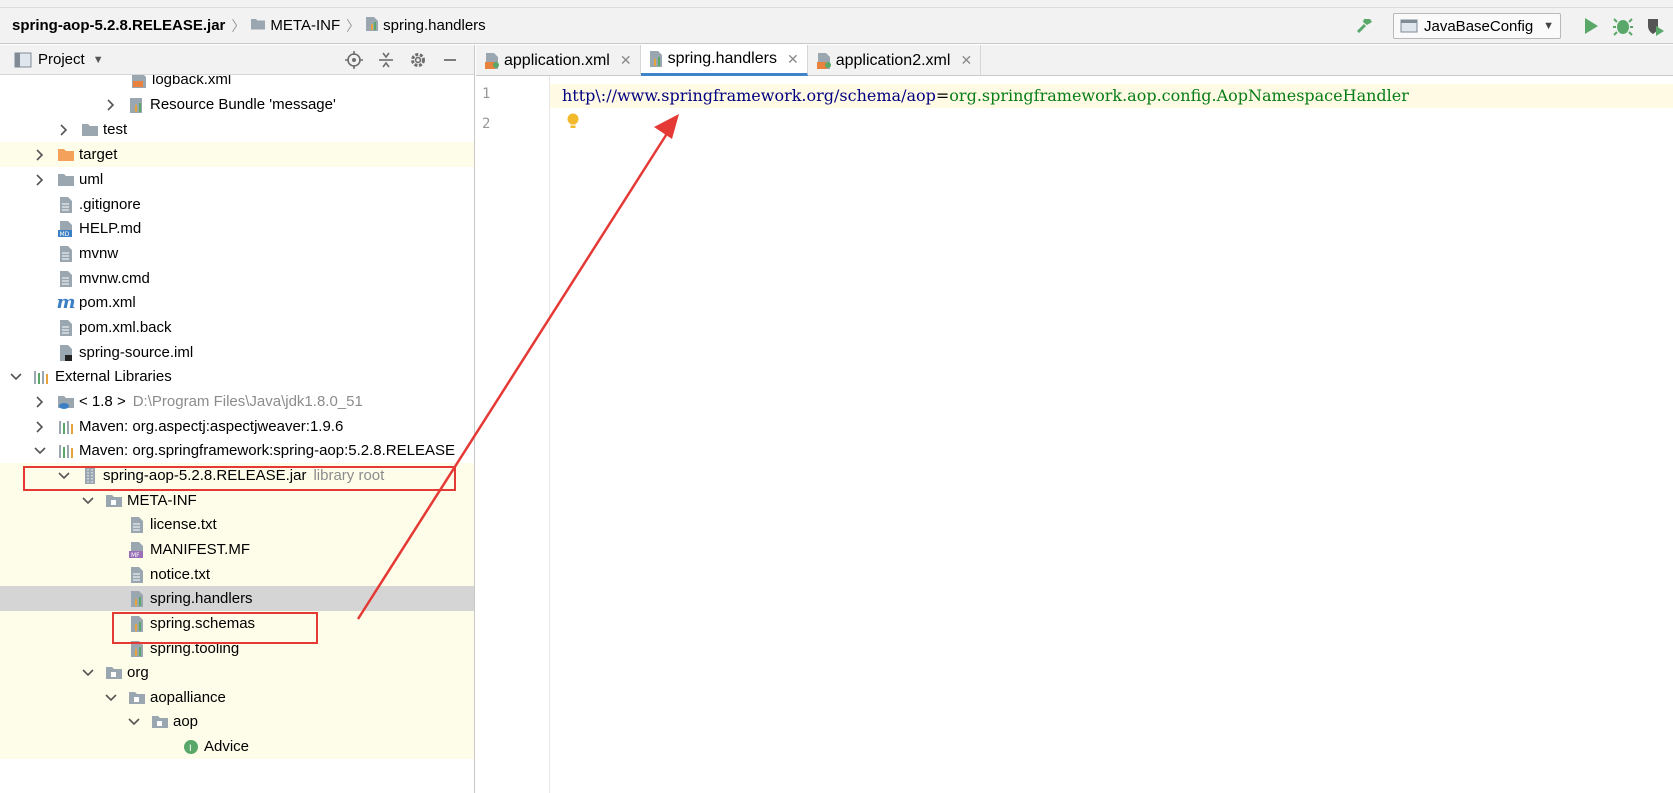 This screenshot has width=1673, height=793. I want to click on line-number: 2, so click(486, 124).